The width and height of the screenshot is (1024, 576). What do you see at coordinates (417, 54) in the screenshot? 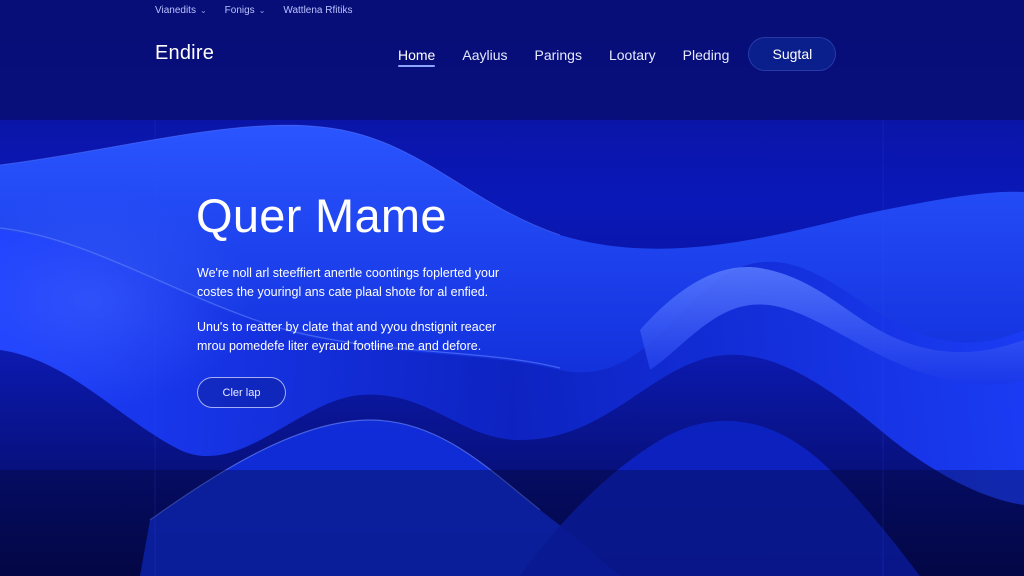
I see `nav-item-home: Home` at bounding box center [417, 54].